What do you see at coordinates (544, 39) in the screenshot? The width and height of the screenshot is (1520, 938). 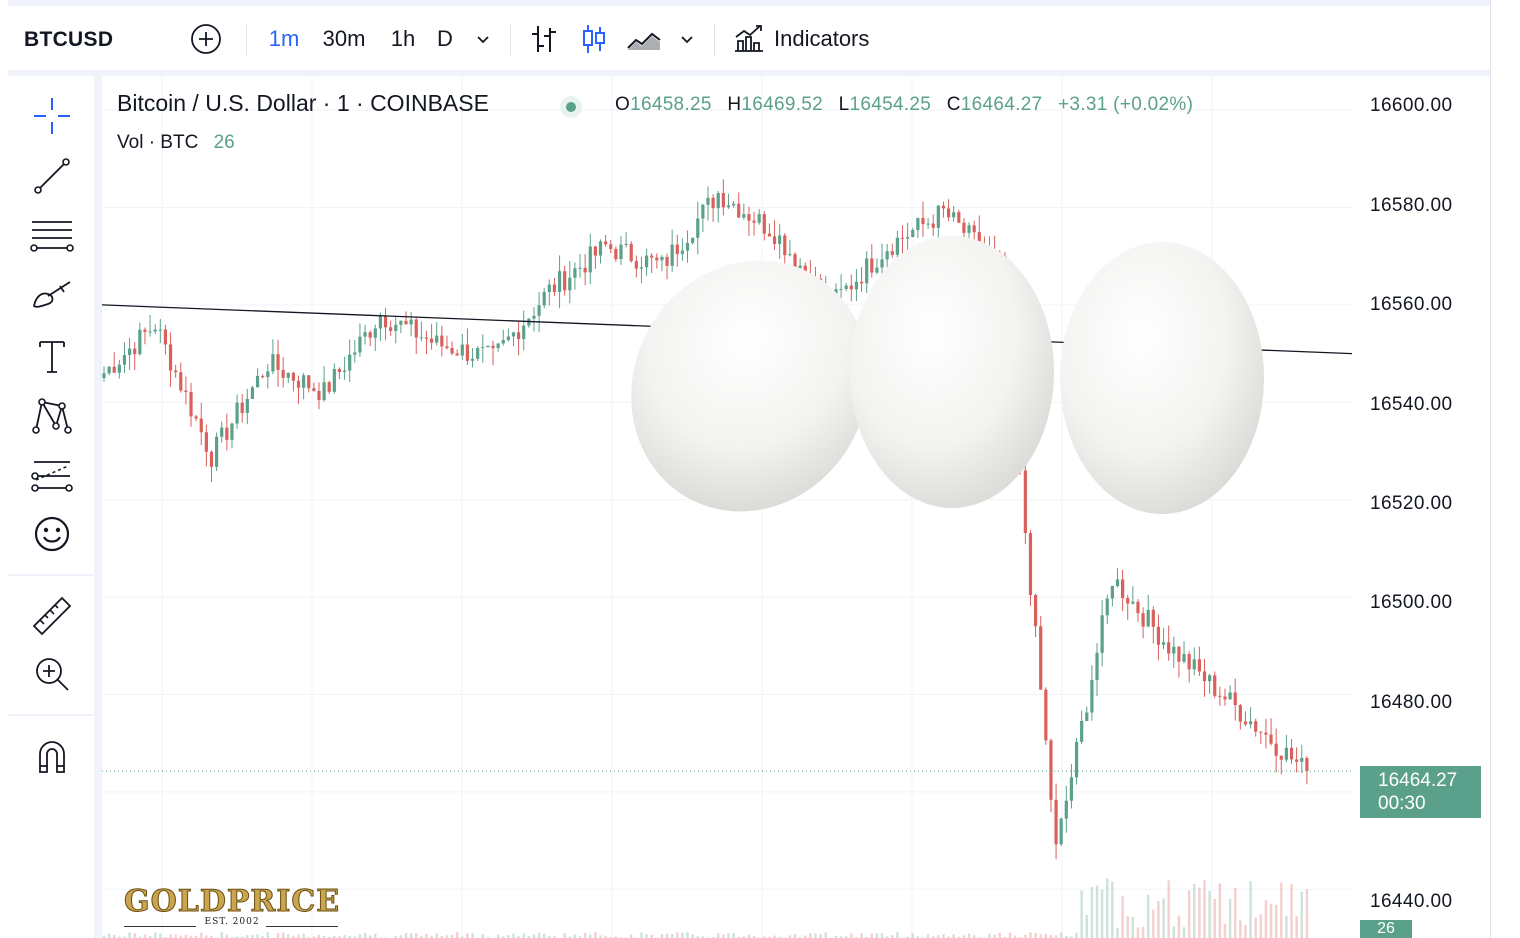 I see `bars-style-button` at bounding box center [544, 39].